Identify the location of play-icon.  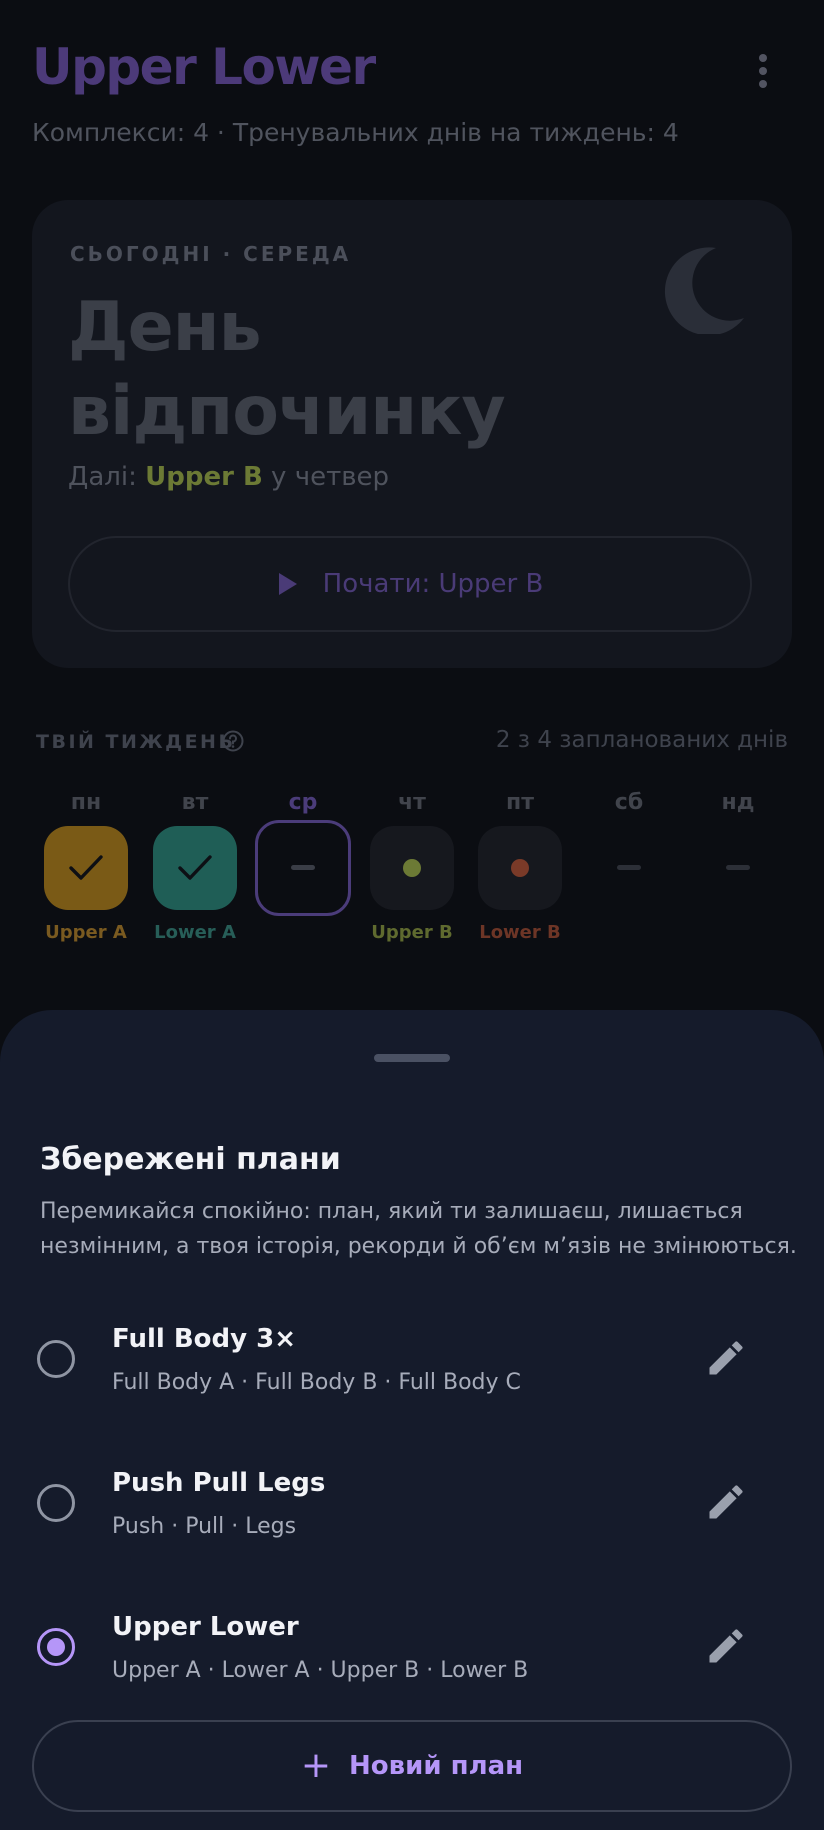
(287, 584).